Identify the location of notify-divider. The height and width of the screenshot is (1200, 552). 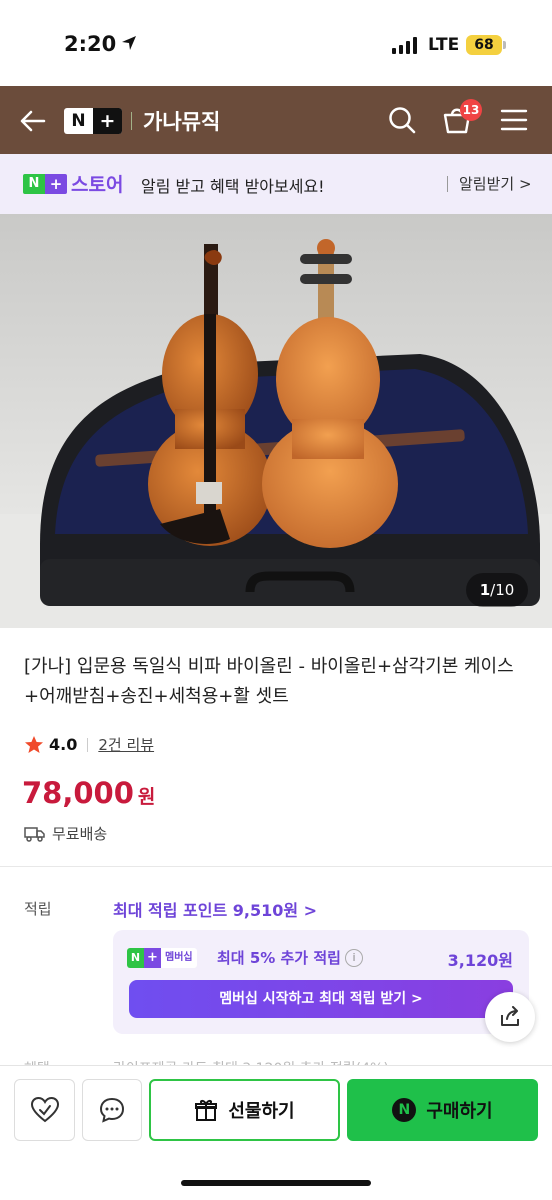
(447, 184).